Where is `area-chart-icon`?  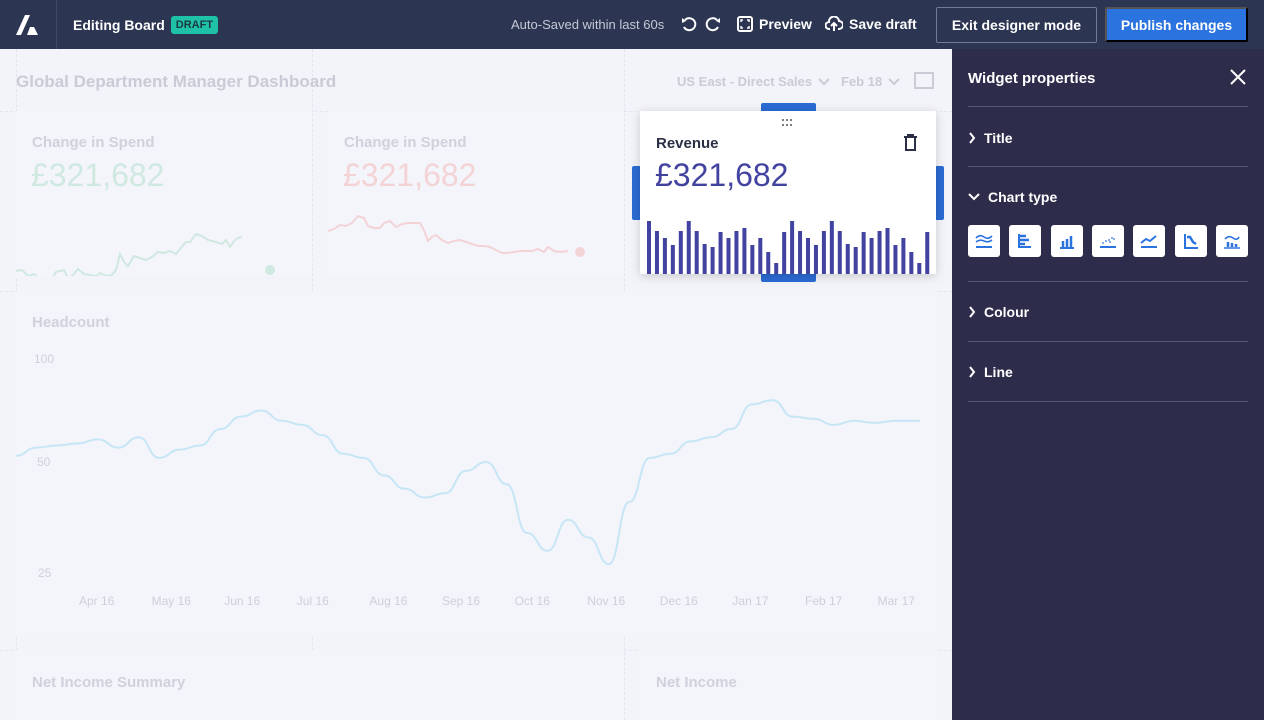 area-chart-icon is located at coordinates (984, 241).